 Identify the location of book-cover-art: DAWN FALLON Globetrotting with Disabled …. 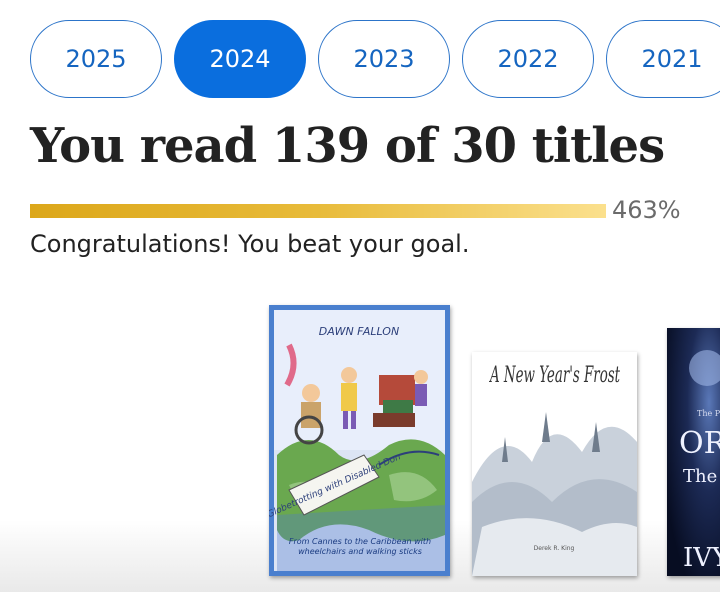
(359, 440).